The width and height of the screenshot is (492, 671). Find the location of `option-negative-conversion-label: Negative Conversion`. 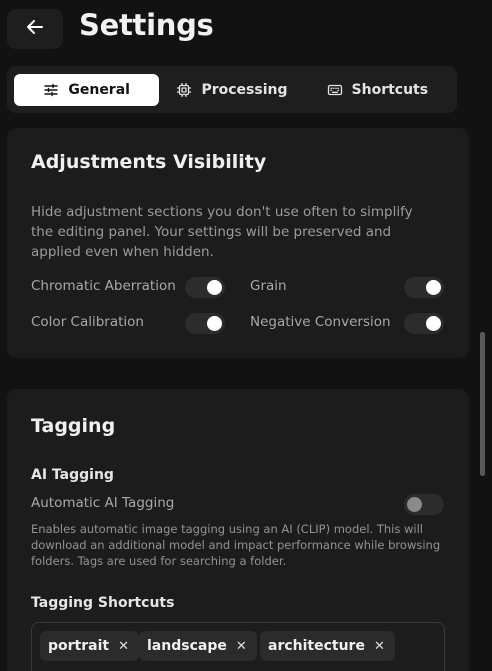

option-negative-conversion-label: Negative Conversion is located at coordinates (320, 322).